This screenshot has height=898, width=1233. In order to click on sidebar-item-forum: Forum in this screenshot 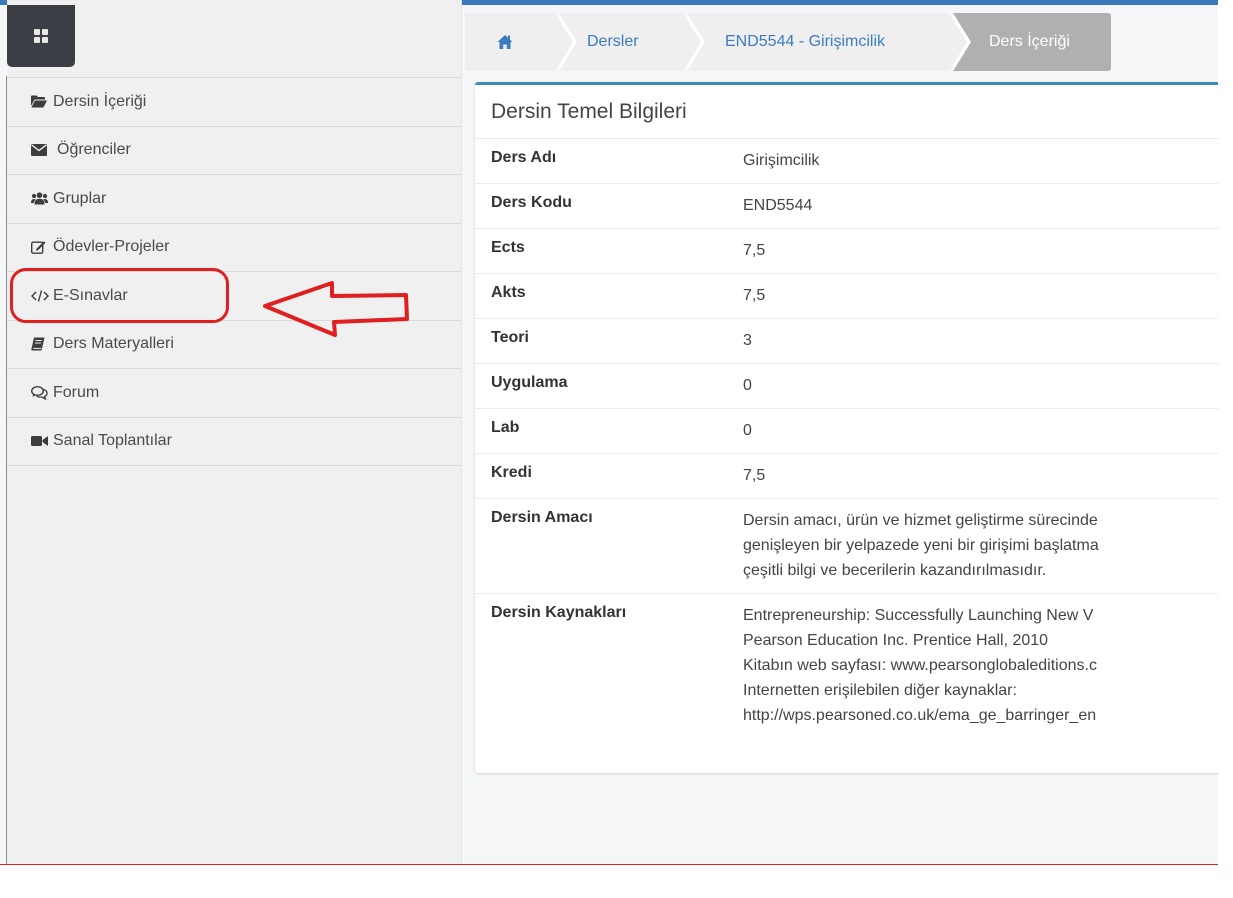, I will do `click(234, 393)`.